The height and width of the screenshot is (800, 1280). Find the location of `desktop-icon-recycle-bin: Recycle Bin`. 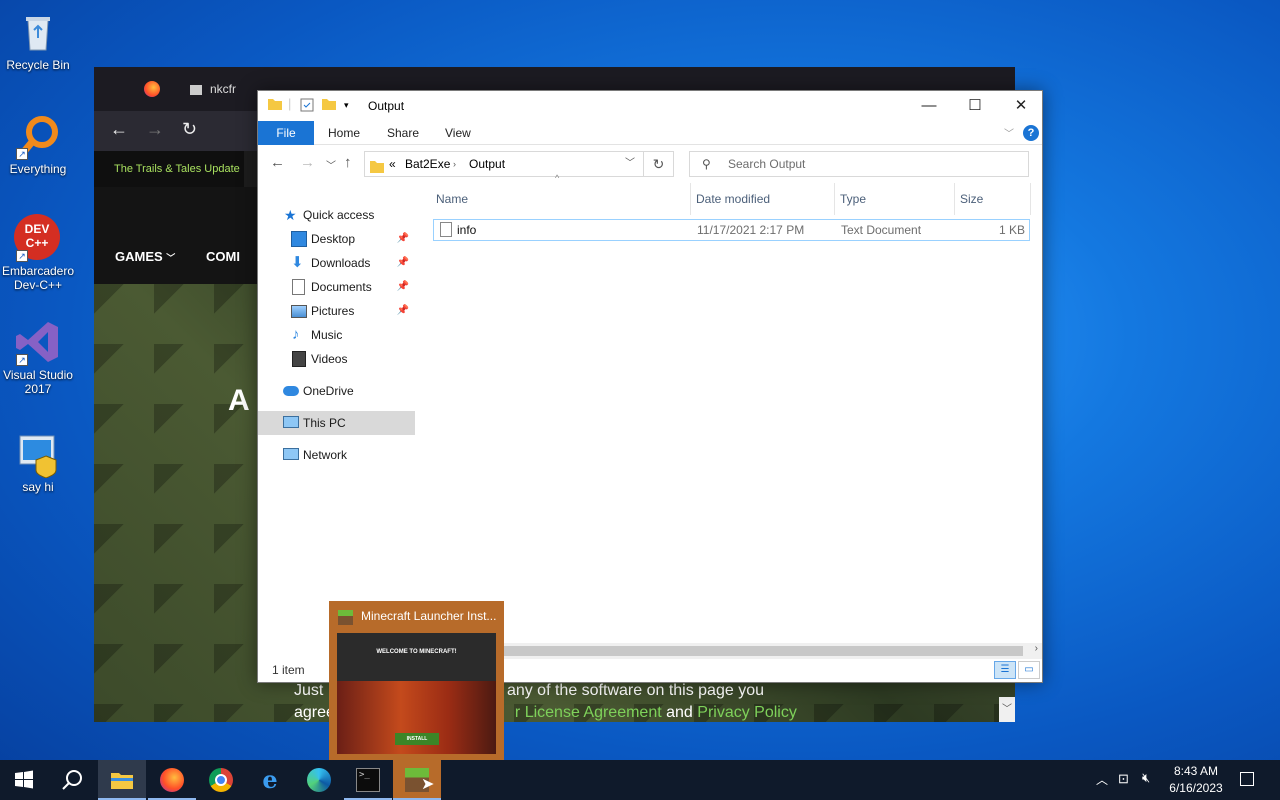

desktop-icon-recycle-bin: Recycle Bin is located at coordinates (38, 40).